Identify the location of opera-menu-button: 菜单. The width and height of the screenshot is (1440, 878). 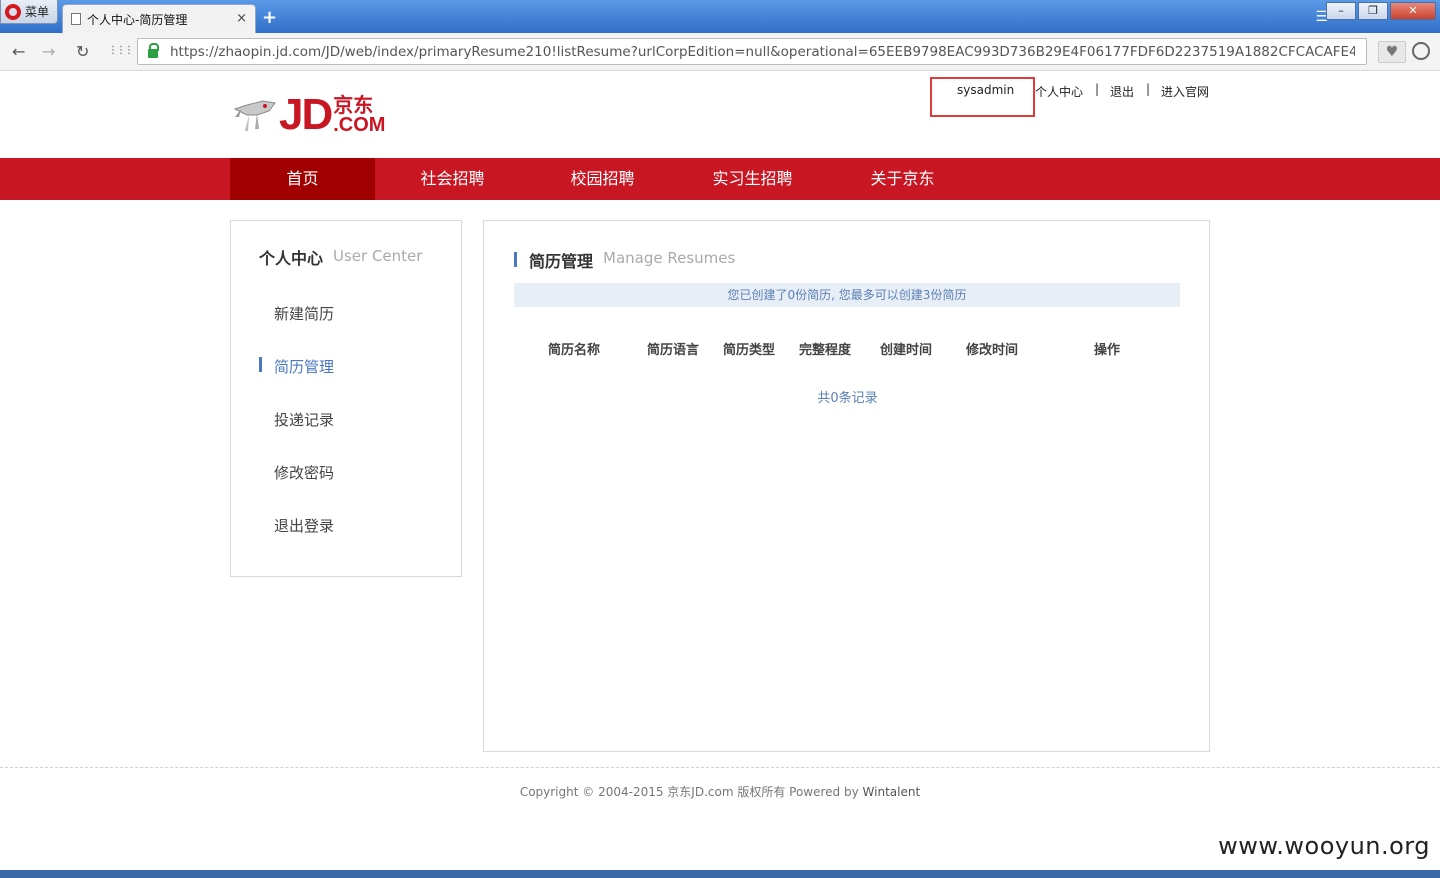
(29, 12).